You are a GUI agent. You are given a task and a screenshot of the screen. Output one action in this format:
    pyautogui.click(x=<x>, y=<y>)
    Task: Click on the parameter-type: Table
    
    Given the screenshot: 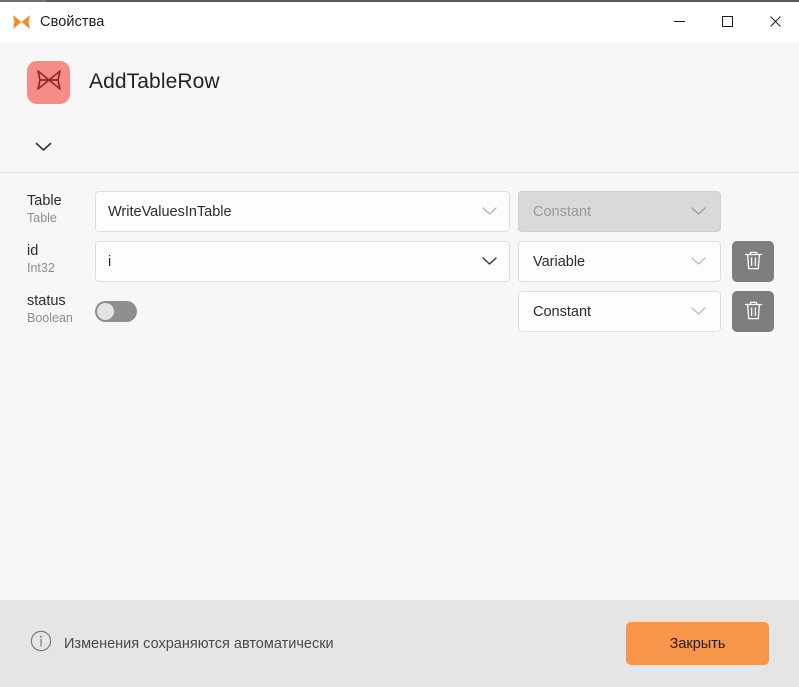 What is the action you would take?
    pyautogui.click(x=42, y=218)
    